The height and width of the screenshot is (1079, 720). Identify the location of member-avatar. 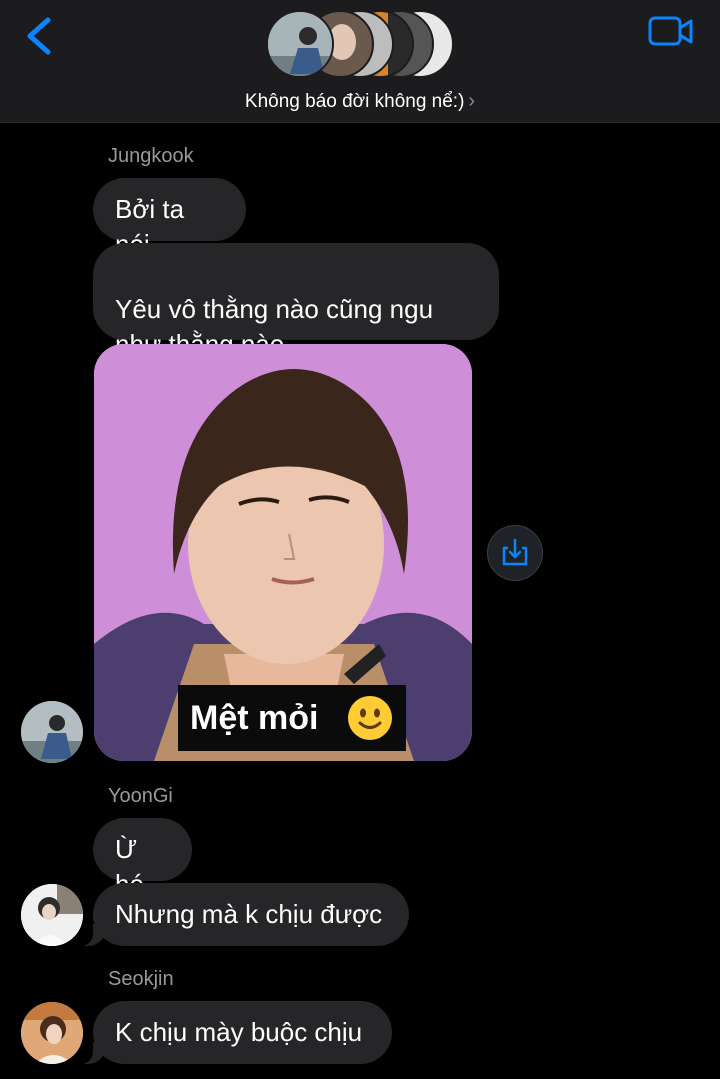
(300, 44).